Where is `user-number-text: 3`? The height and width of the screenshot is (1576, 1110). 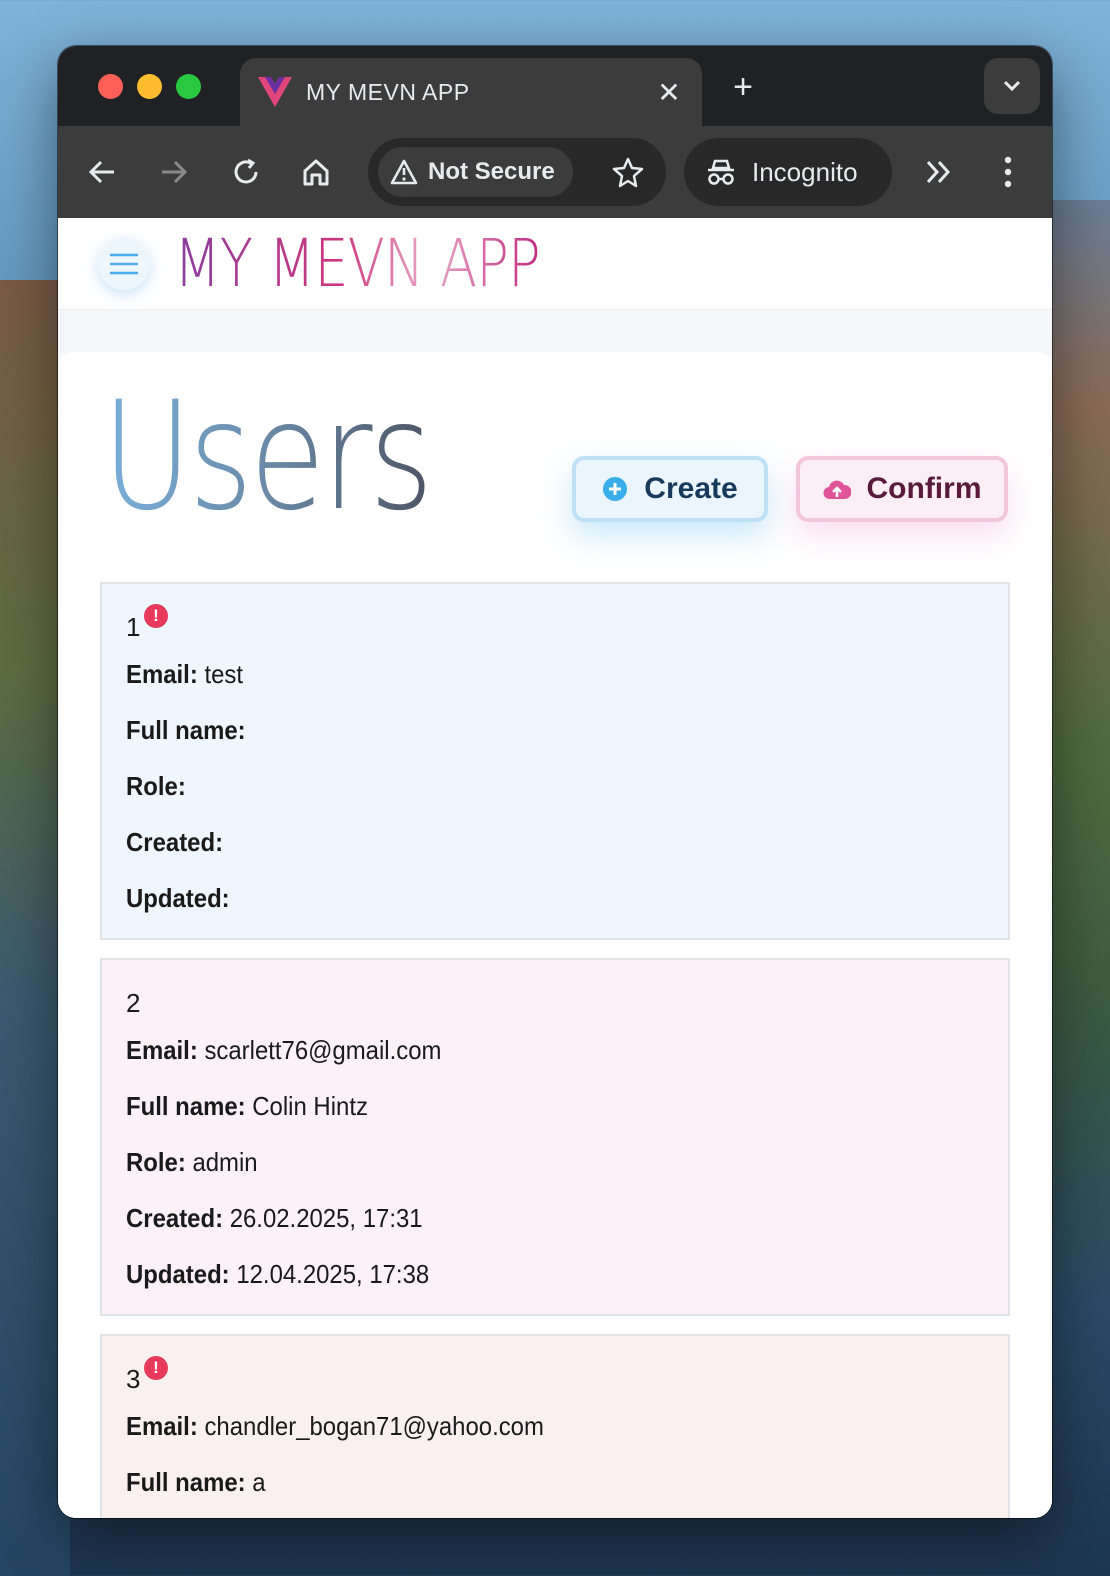
user-number-text: 3 is located at coordinates (133, 1379).